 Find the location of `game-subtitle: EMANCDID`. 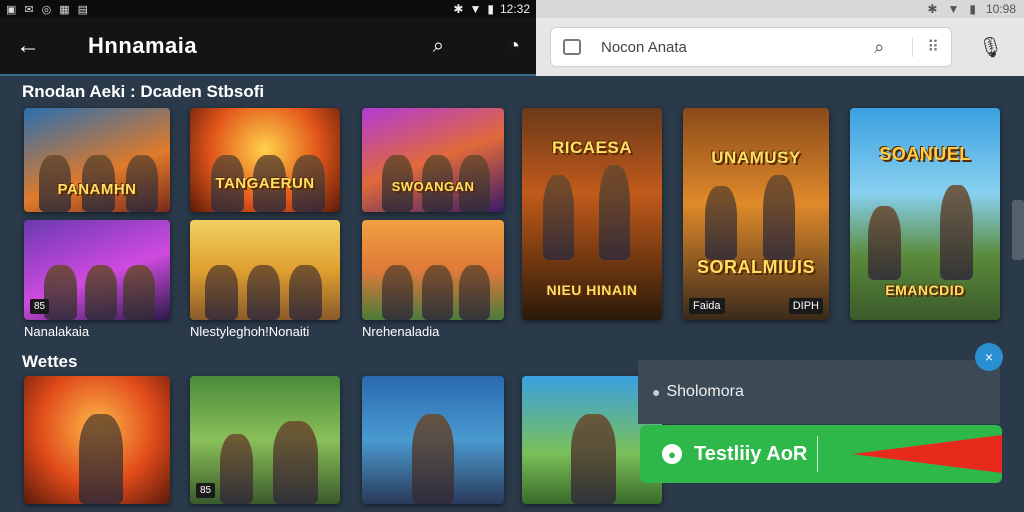

game-subtitle: EMANCDID is located at coordinates (925, 290).